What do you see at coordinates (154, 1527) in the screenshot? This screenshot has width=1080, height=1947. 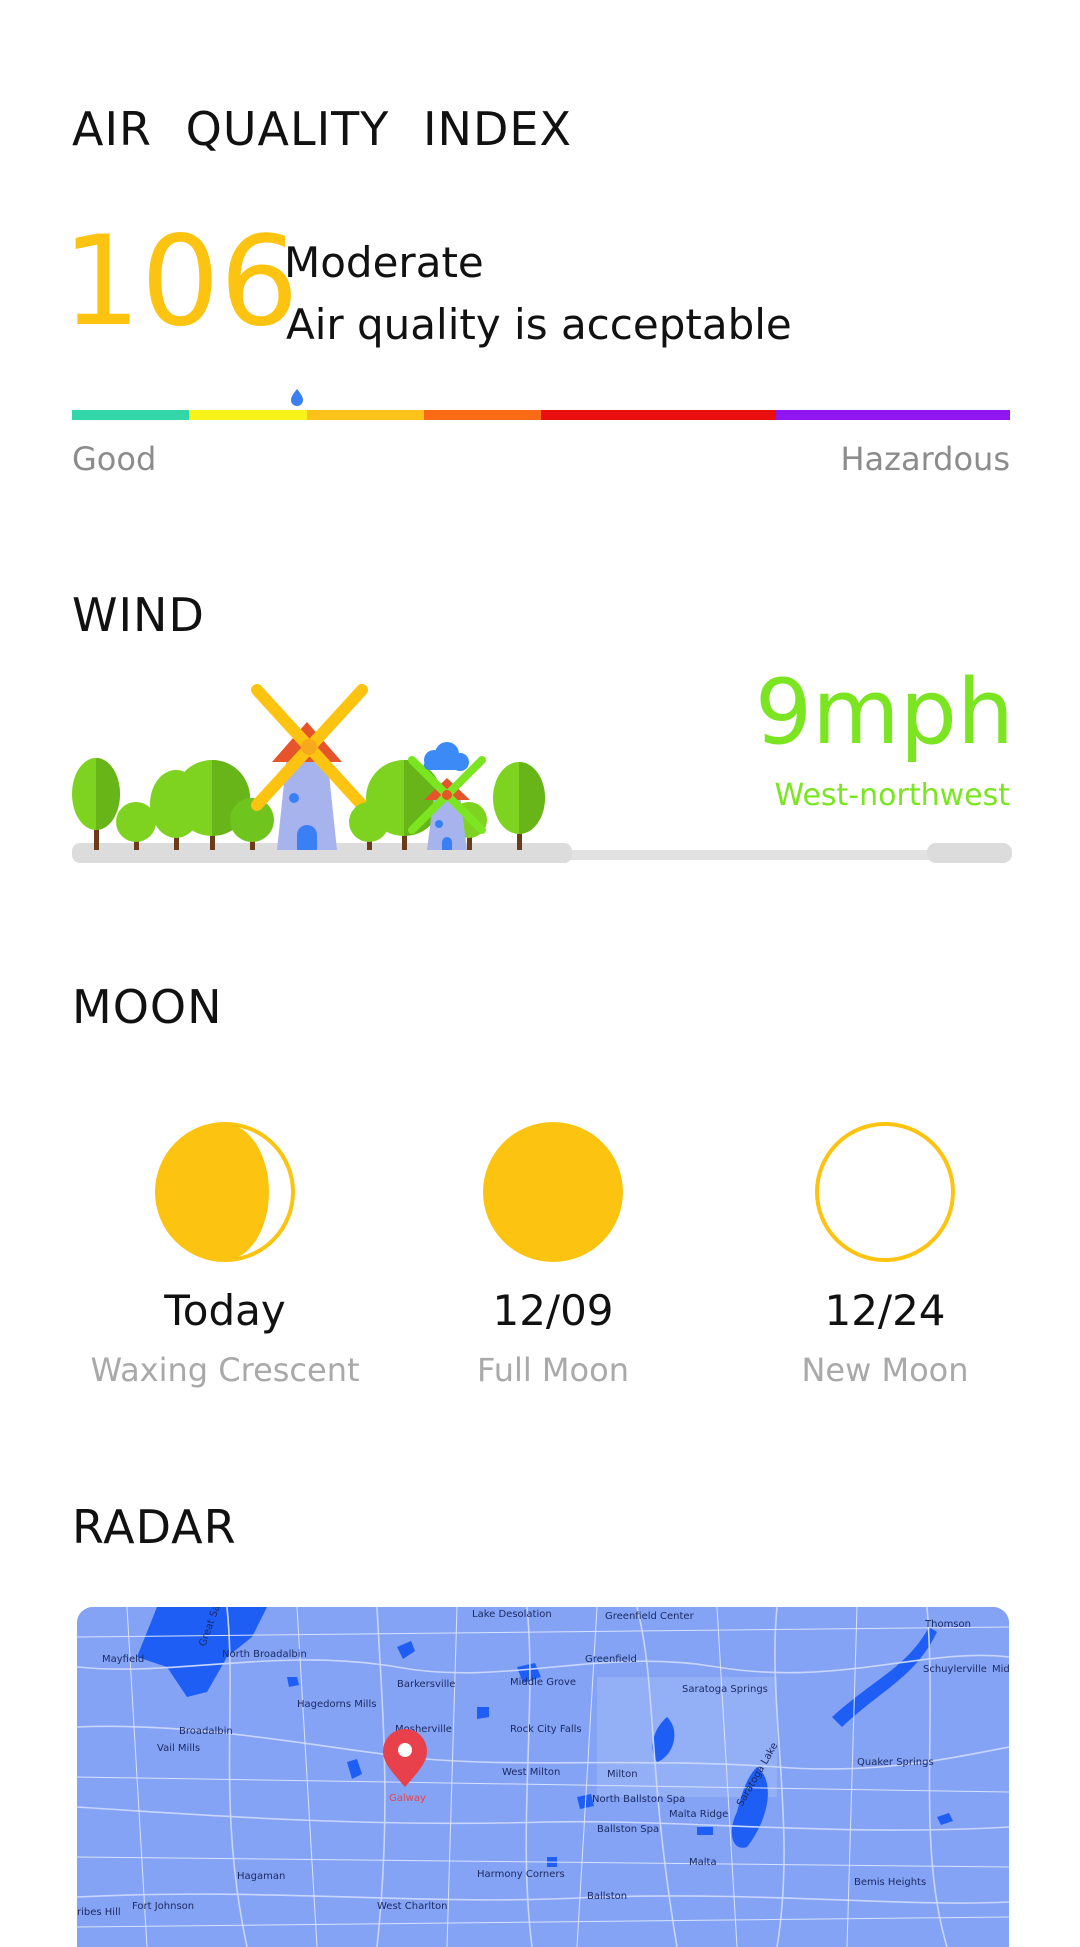 I see `radar-section-title: RADAR` at bounding box center [154, 1527].